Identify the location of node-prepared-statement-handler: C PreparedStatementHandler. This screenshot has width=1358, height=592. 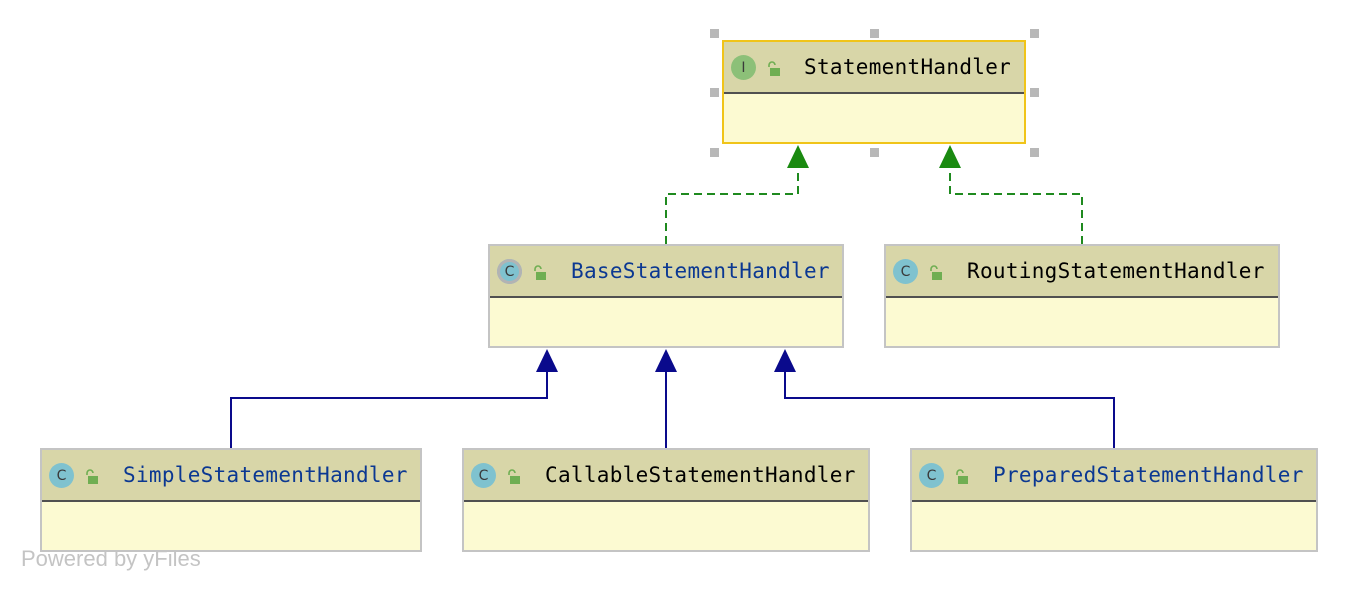
(1114, 500).